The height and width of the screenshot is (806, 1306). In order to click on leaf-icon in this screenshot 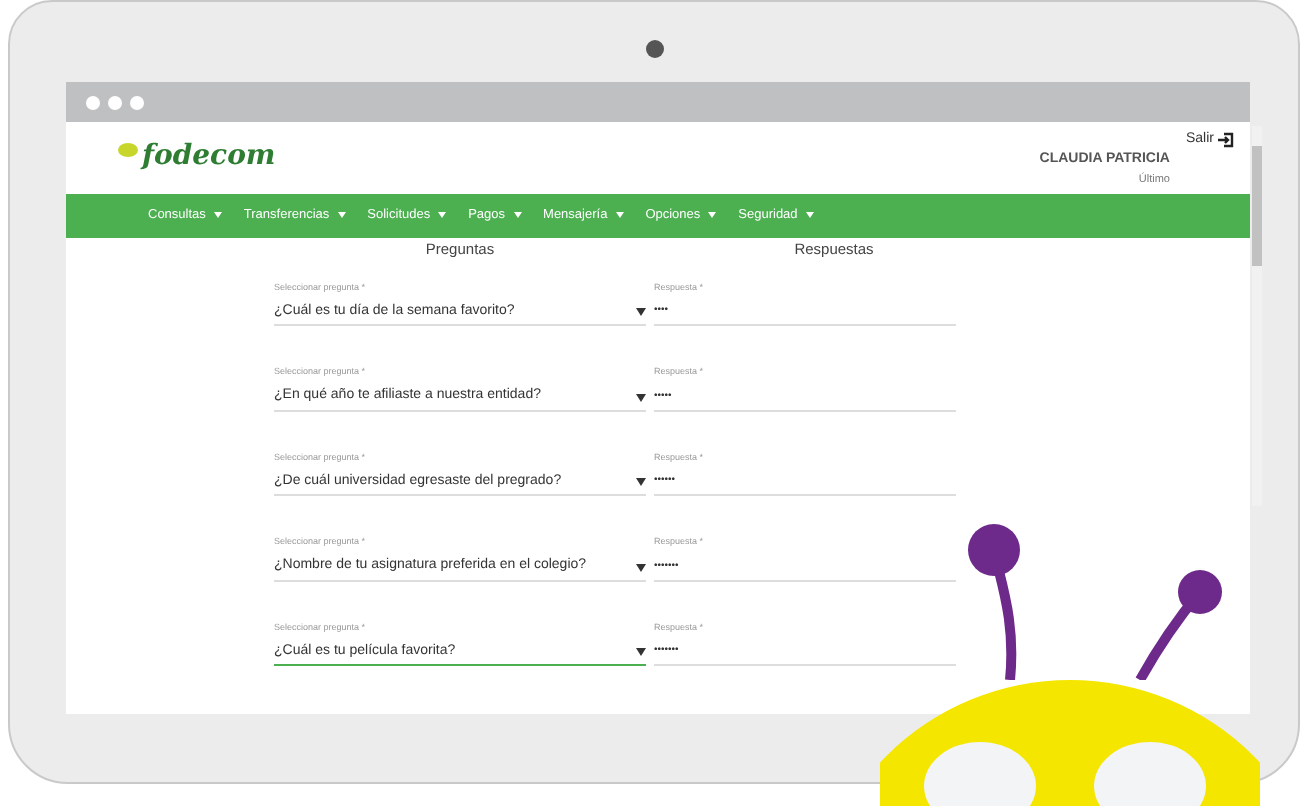, I will do `click(128, 150)`.